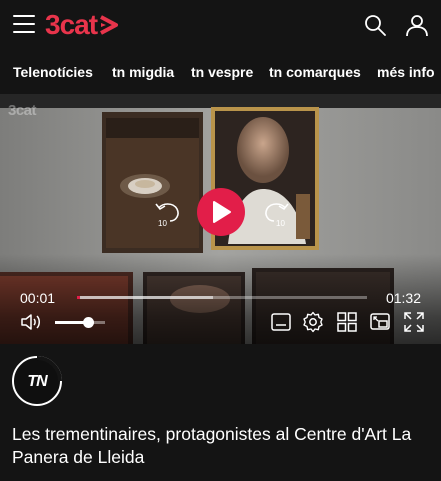 This screenshot has width=441, height=481. Describe the element at coordinates (24, 25) in the screenshot. I see `hamburger-menu-icon` at that location.